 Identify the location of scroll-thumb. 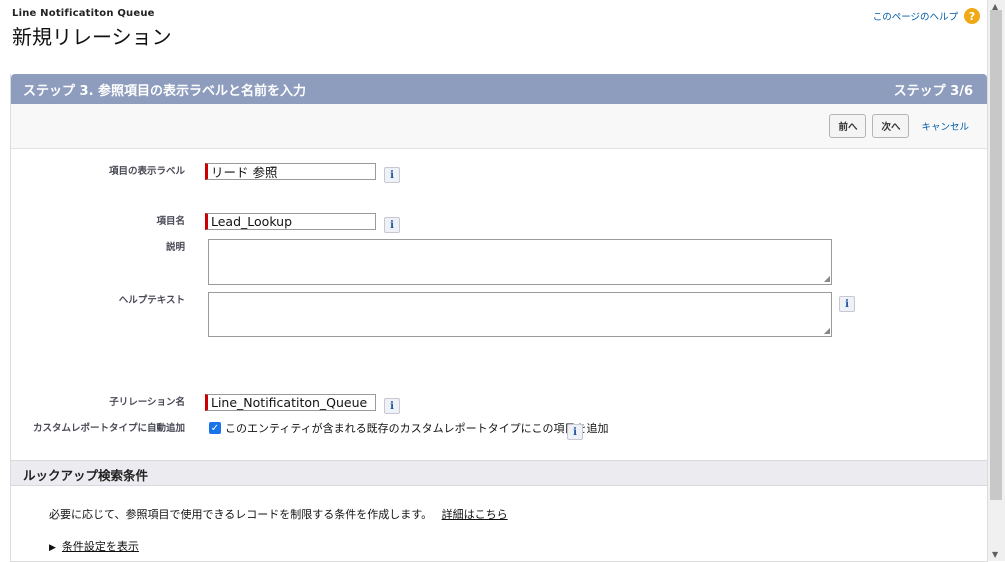
(996, 255).